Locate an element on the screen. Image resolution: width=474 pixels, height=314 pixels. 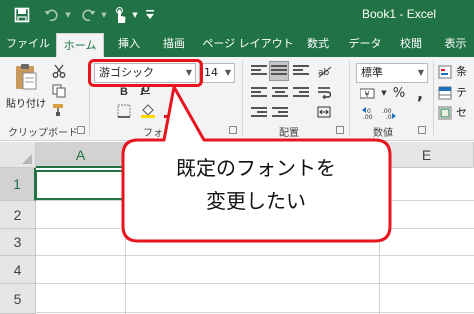
align-left-icon is located at coordinates (259, 93).